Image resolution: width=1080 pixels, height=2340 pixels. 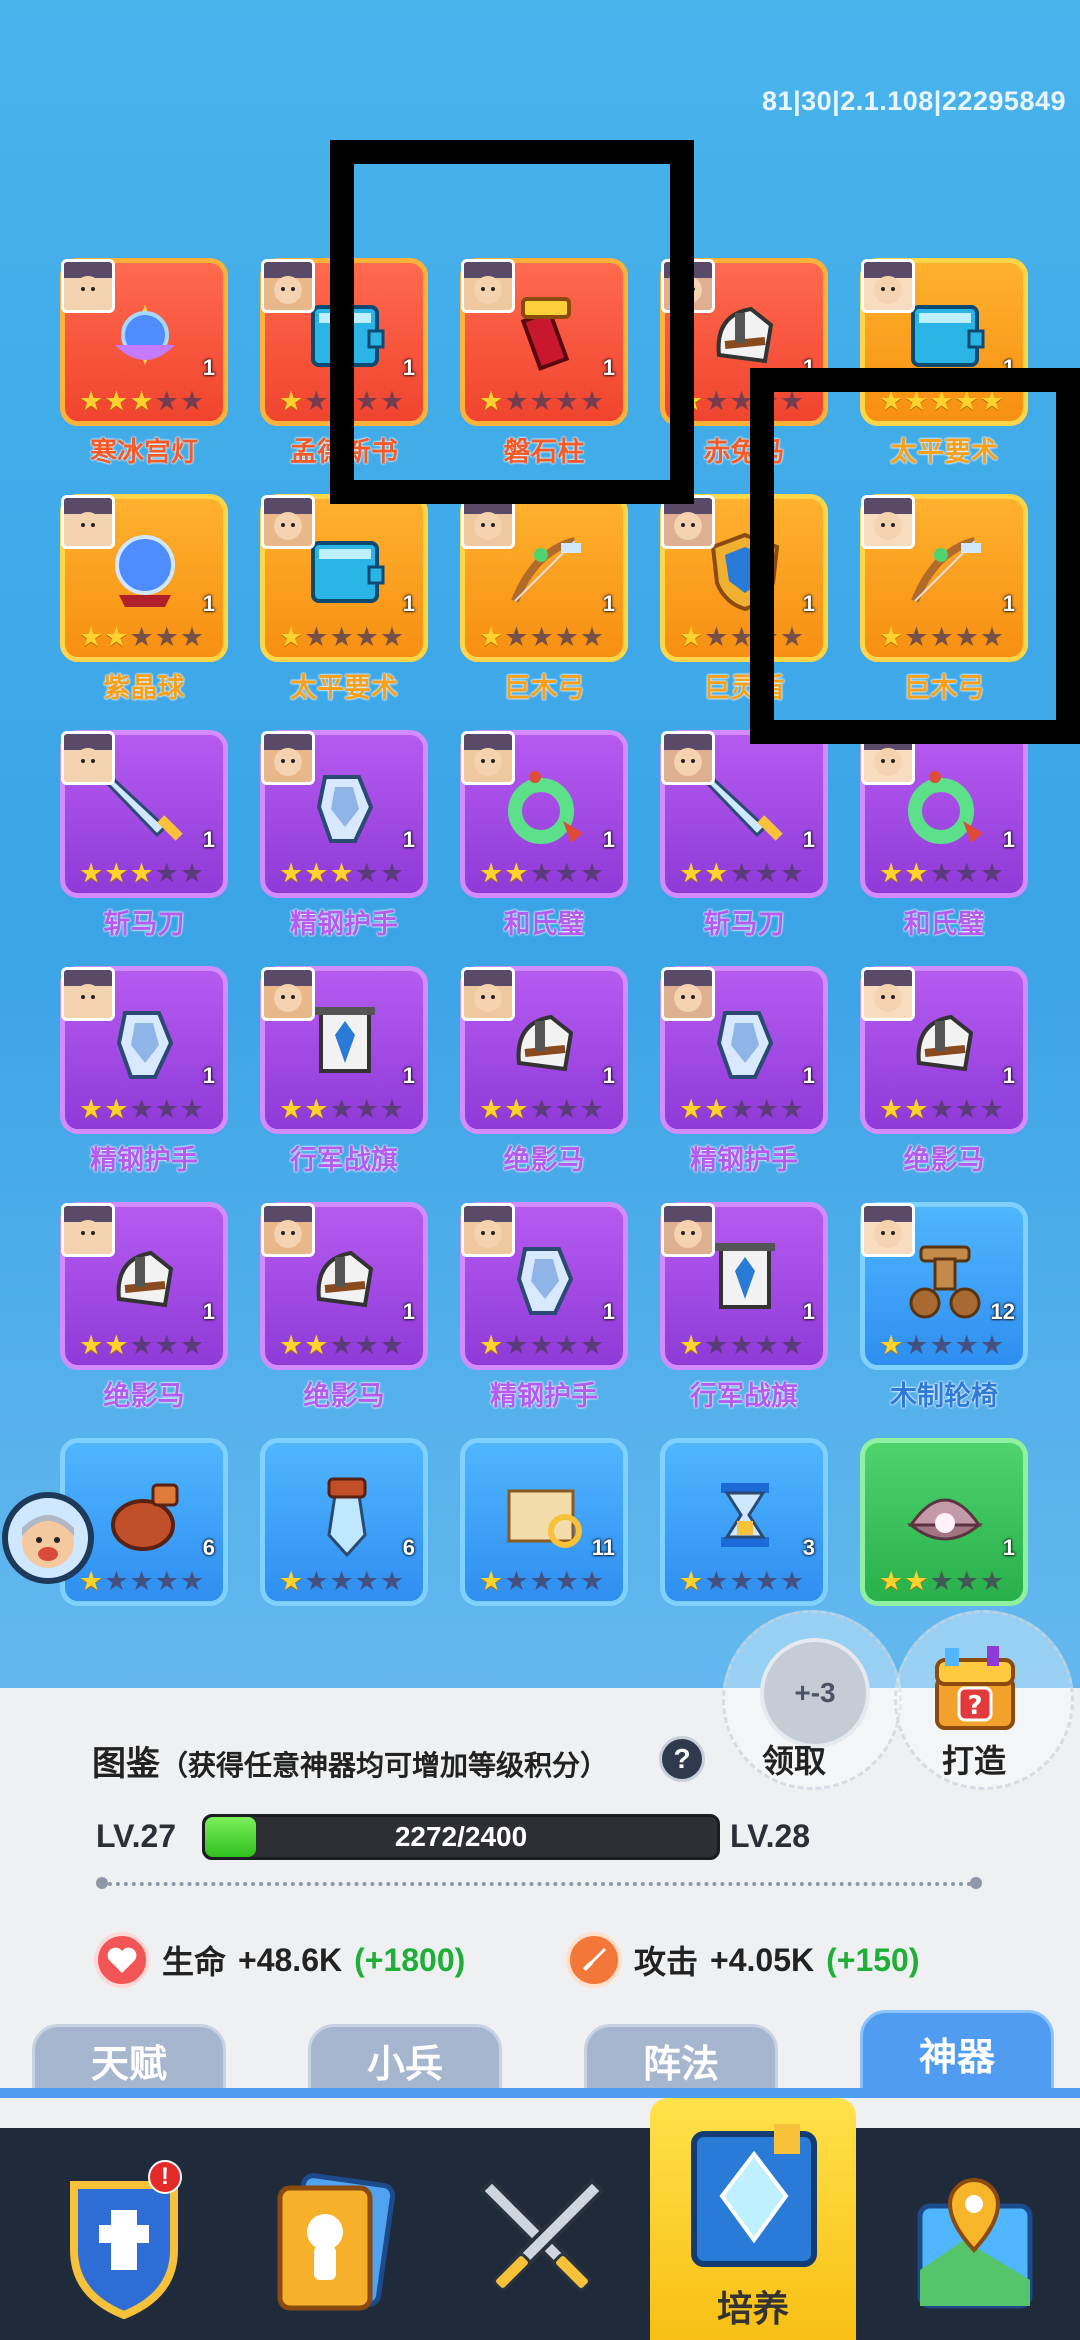 I want to click on tab-formation: 阵法, so click(x=681, y=2060).